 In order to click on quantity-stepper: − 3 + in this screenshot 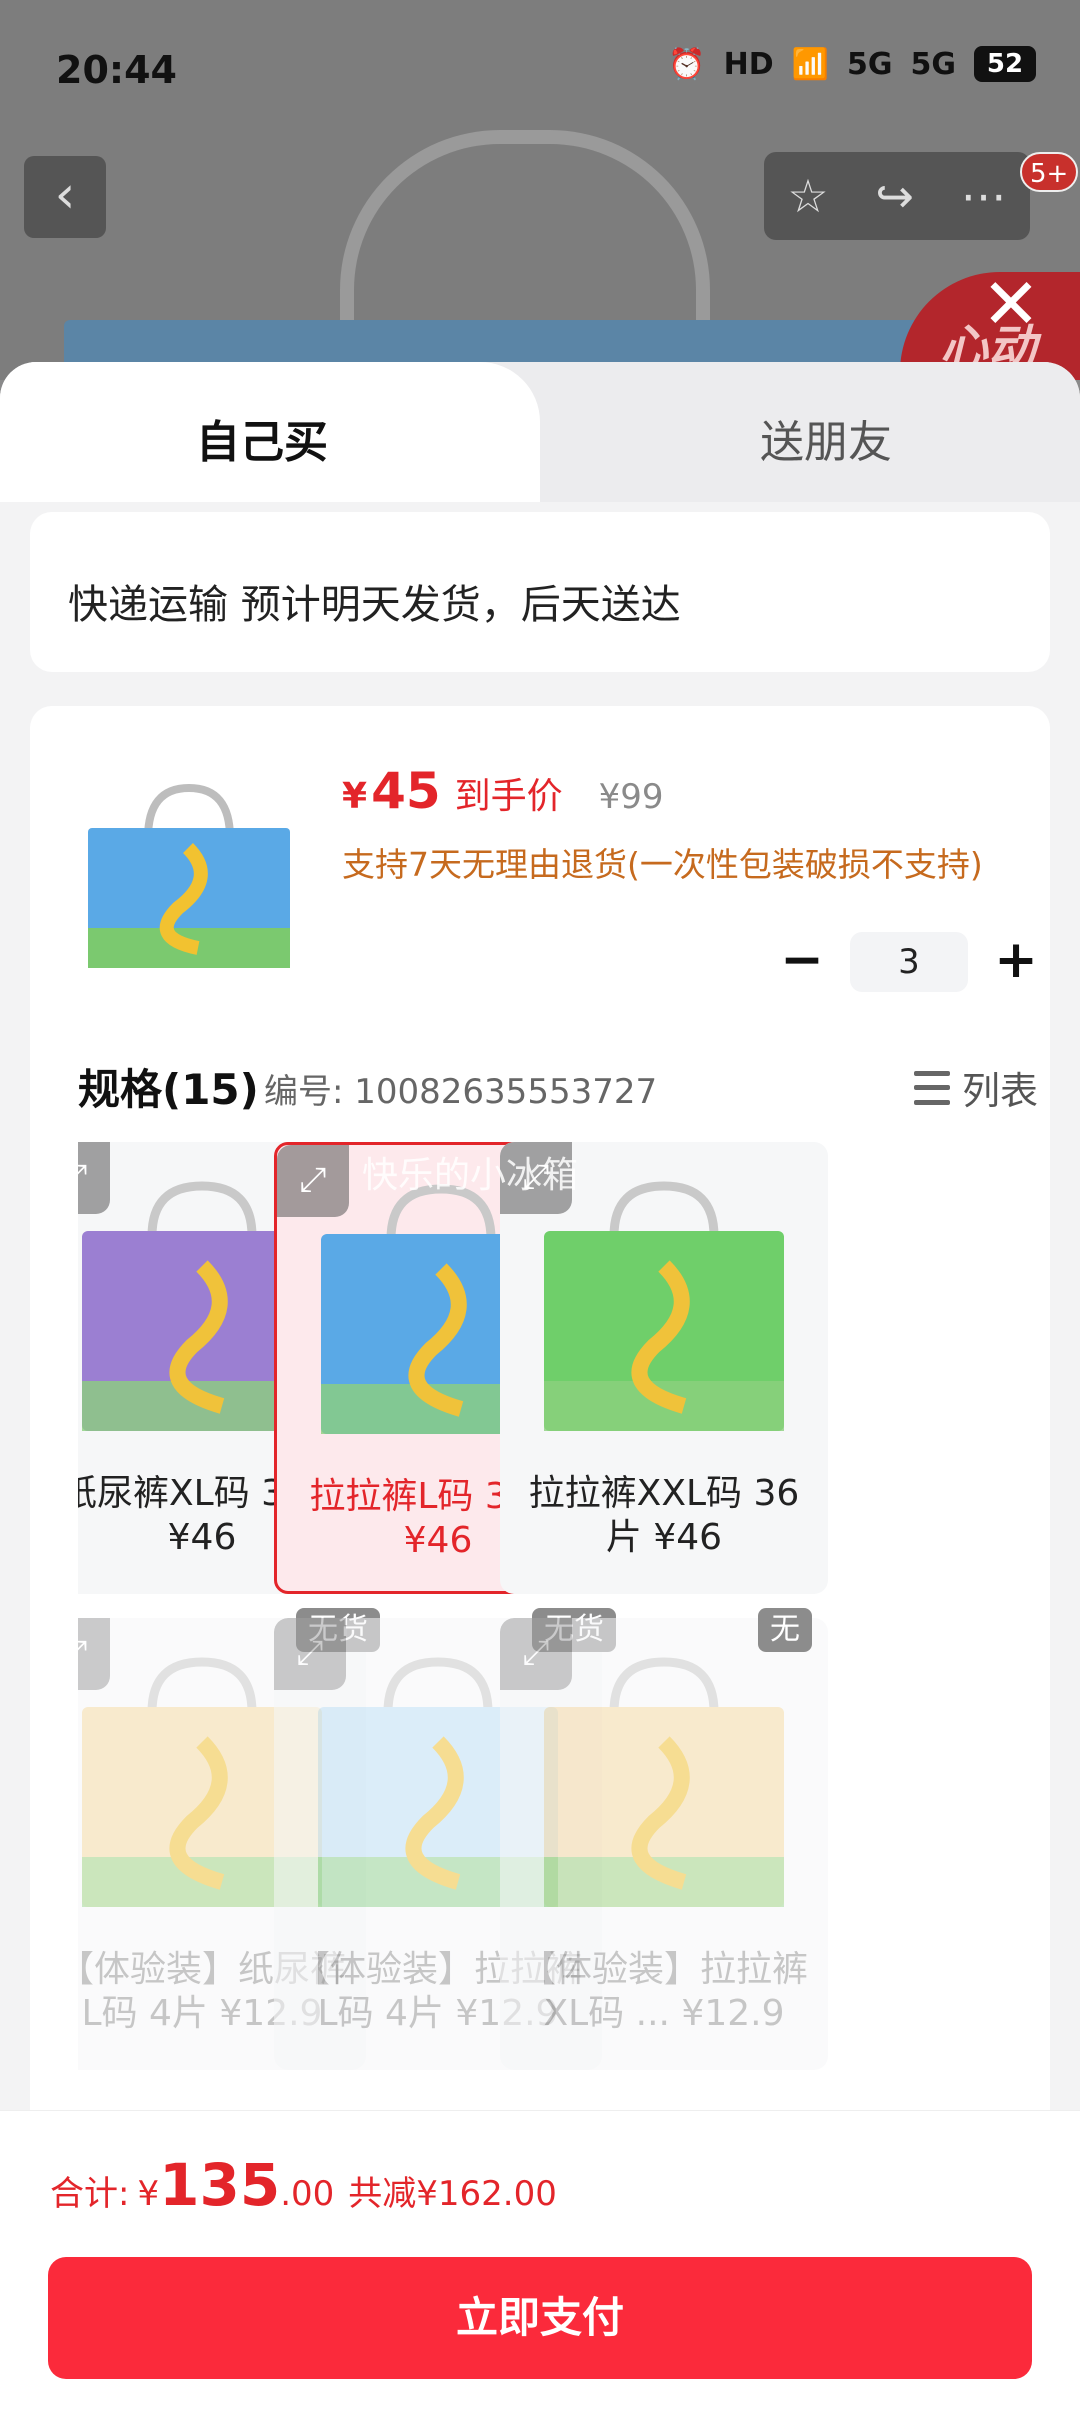, I will do `click(909, 962)`.